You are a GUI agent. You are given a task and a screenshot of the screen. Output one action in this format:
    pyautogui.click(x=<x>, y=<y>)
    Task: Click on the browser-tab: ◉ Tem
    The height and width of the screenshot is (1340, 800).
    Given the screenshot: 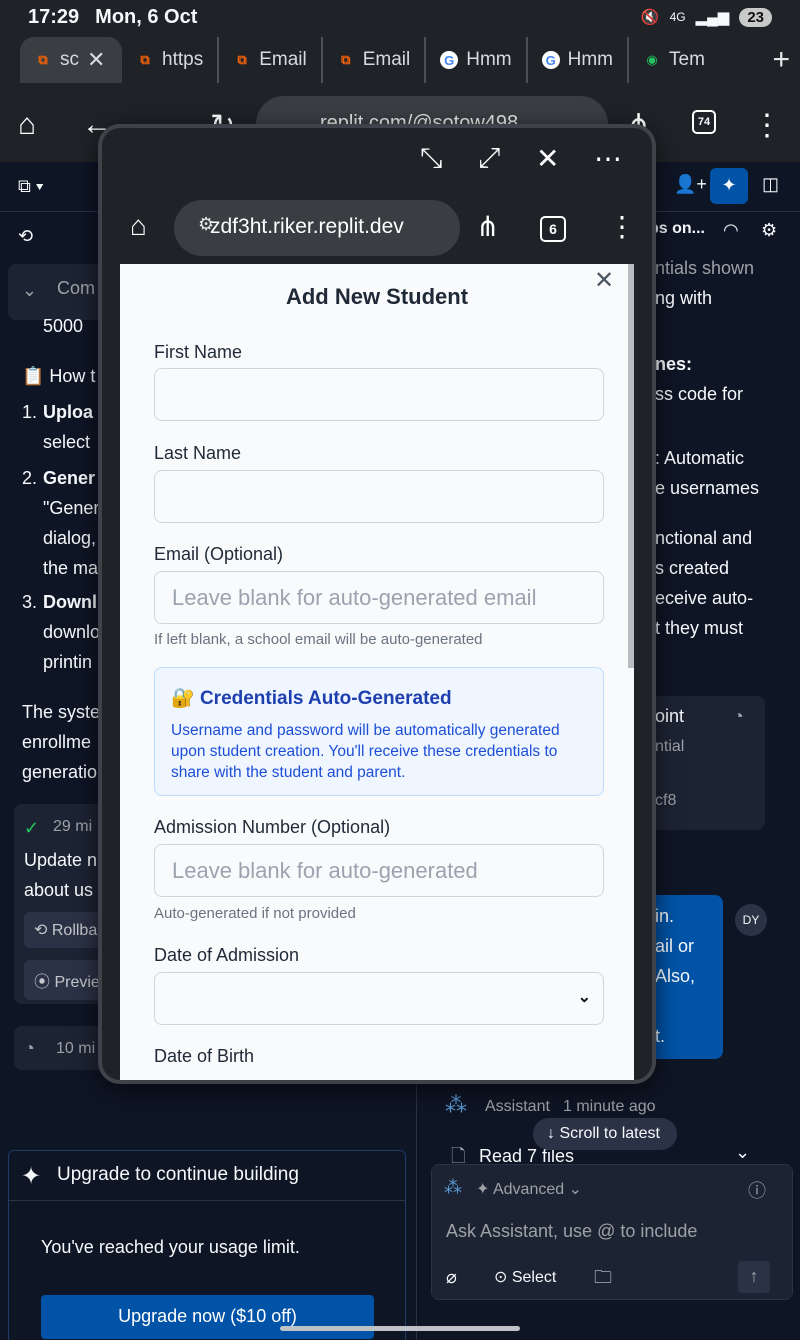 What is the action you would take?
    pyautogui.click(x=674, y=60)
    